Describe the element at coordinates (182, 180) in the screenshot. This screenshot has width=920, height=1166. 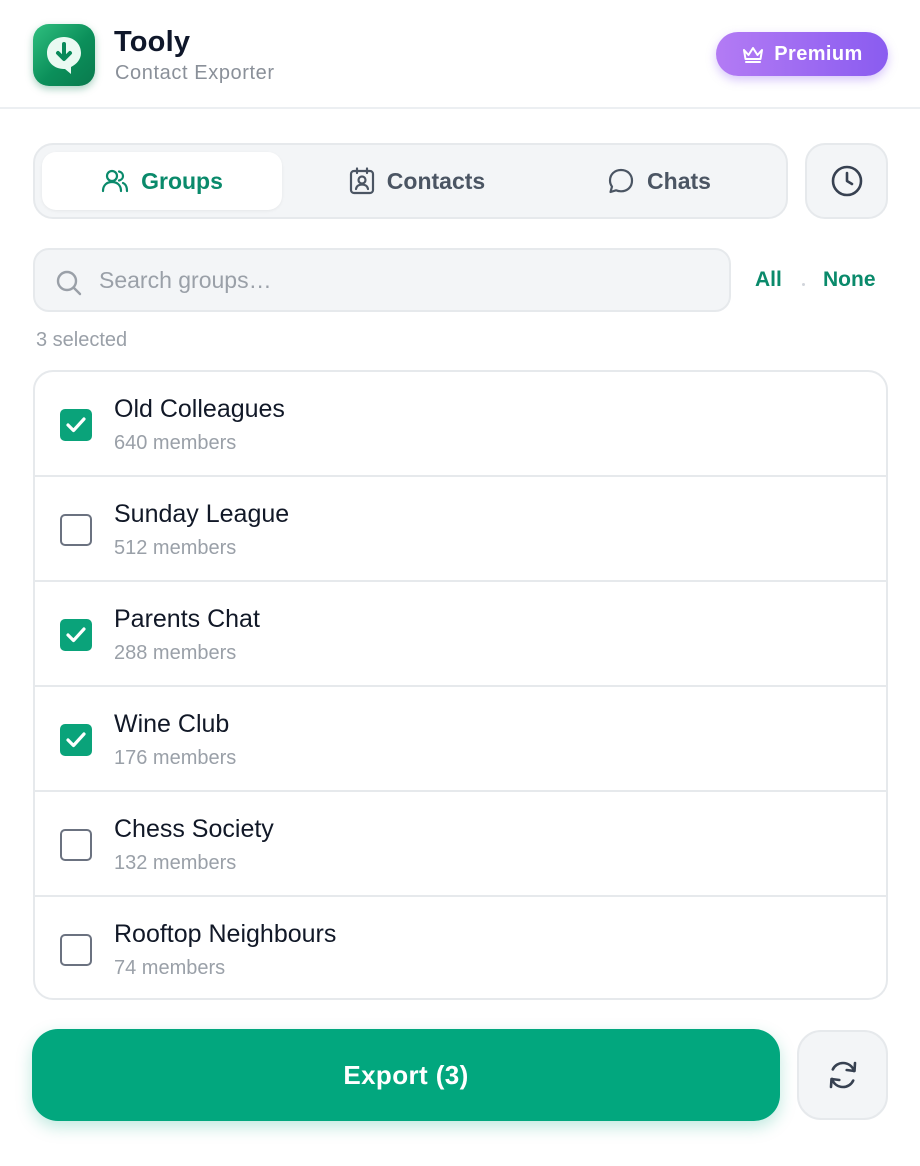
I see `tab-groups-label: Groups` at that location.